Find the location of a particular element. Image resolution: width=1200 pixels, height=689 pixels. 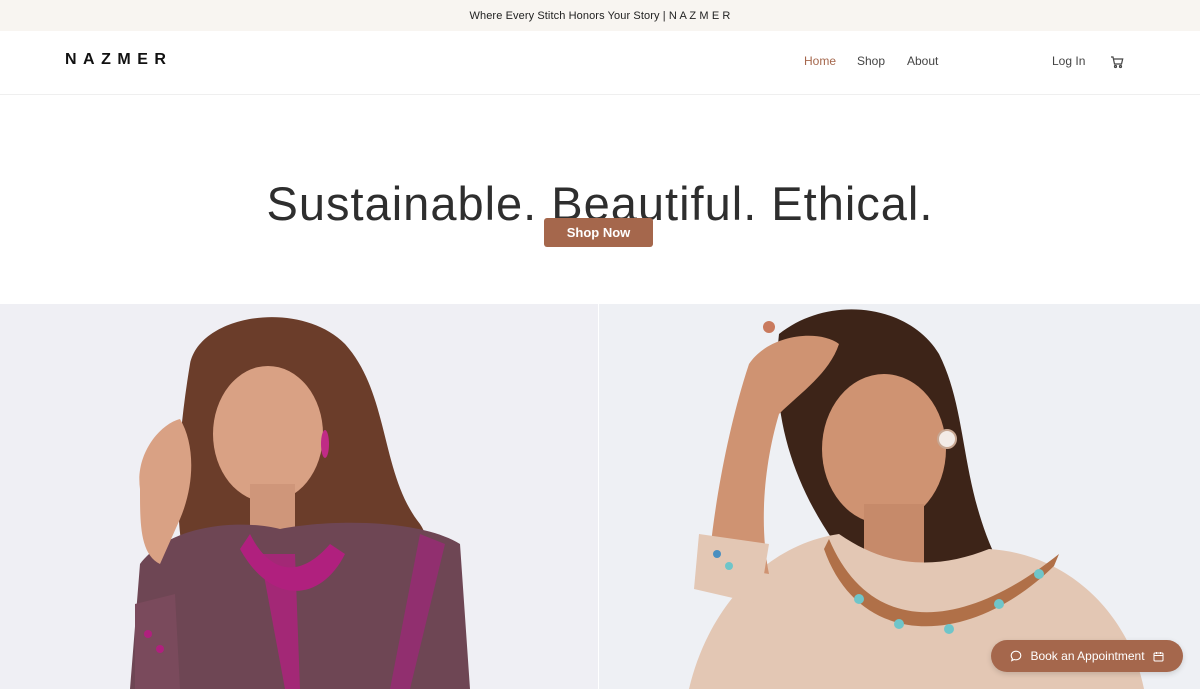

logo: NAZMER is located at coordinates (118, 60).